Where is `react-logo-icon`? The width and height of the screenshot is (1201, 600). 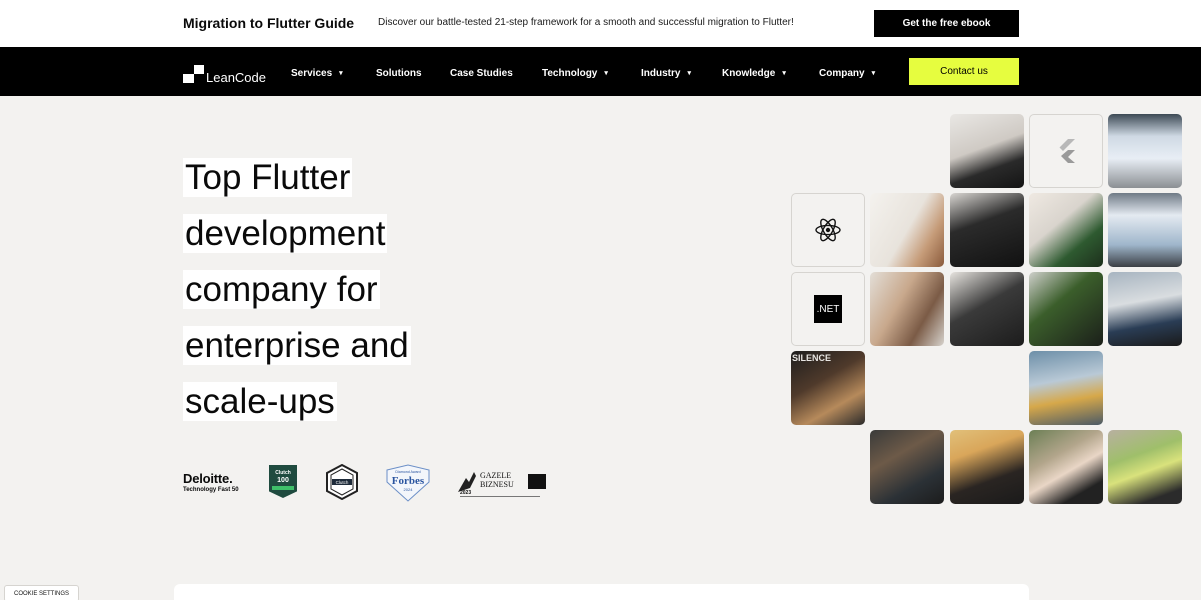
react-logo-icon is located at coordinates (828, 230).